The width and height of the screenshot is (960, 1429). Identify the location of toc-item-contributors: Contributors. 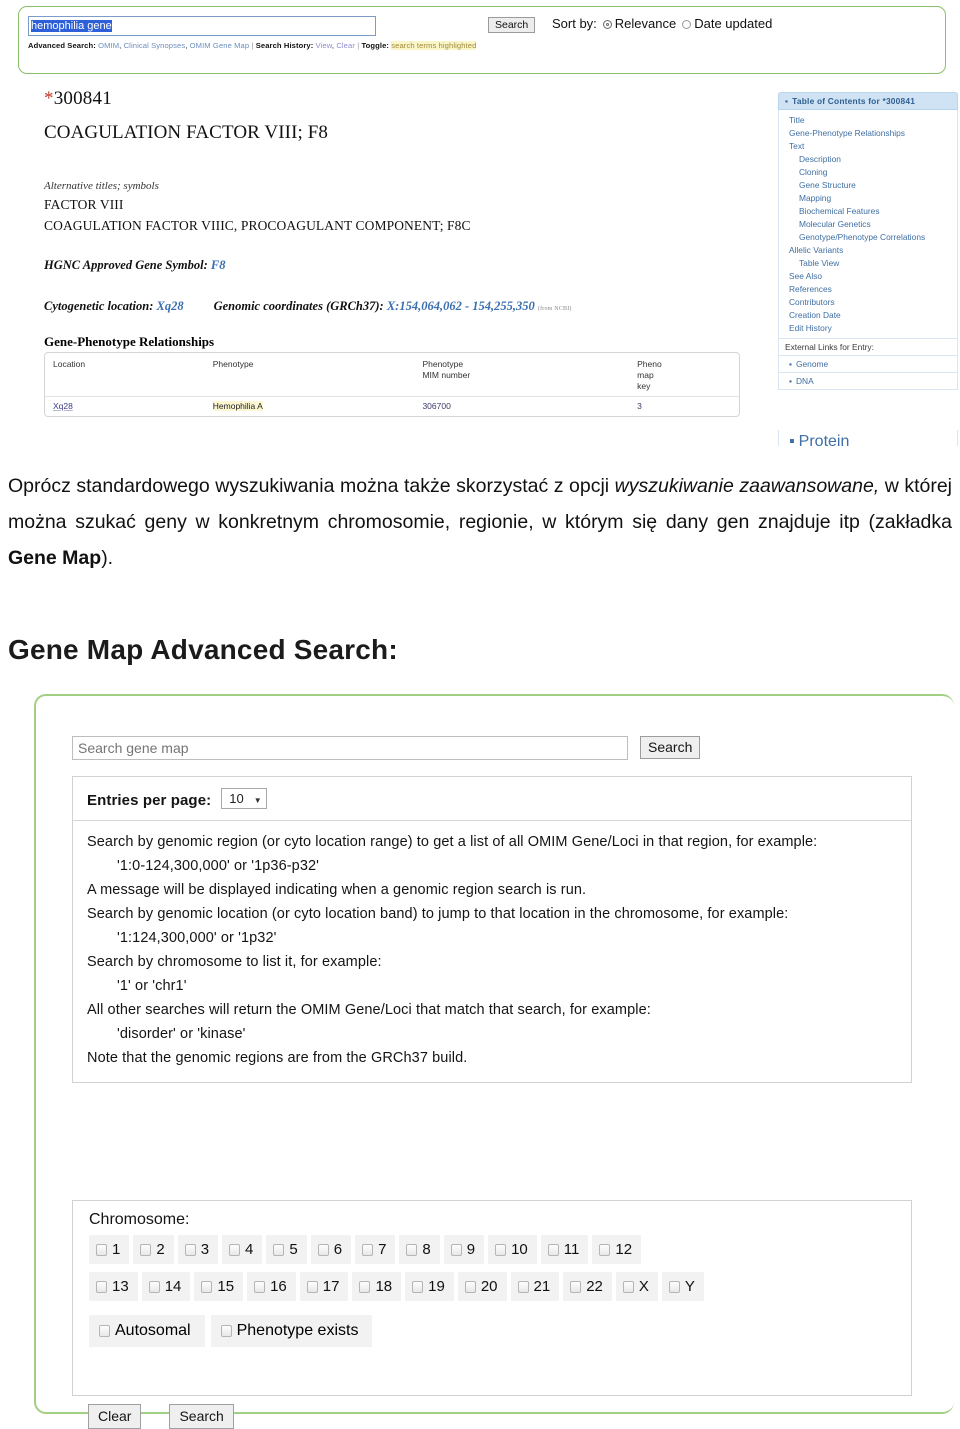
(868, 301).